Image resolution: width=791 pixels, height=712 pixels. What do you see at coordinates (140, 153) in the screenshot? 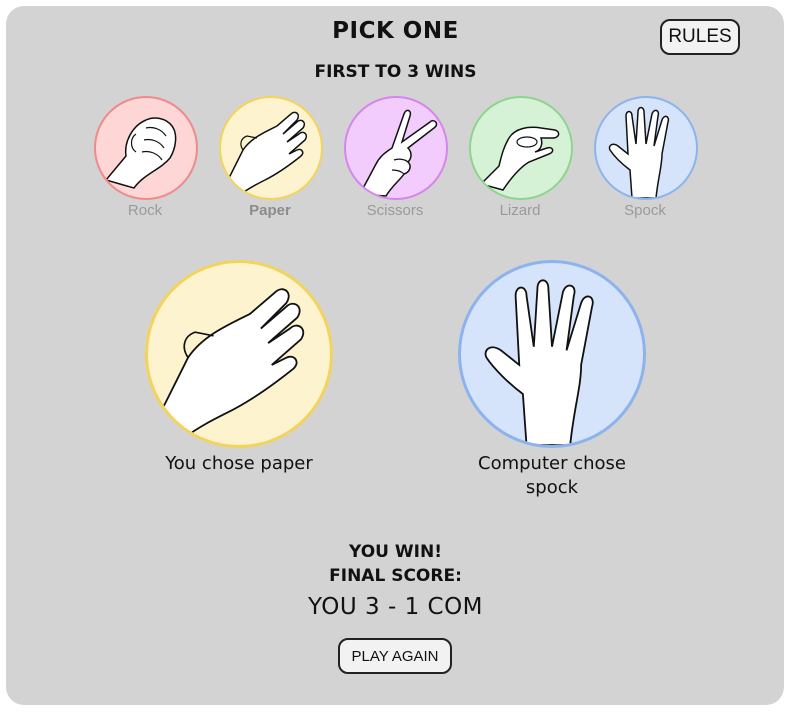
I see `rock-fist-icon` at bounding box center [140, 153].